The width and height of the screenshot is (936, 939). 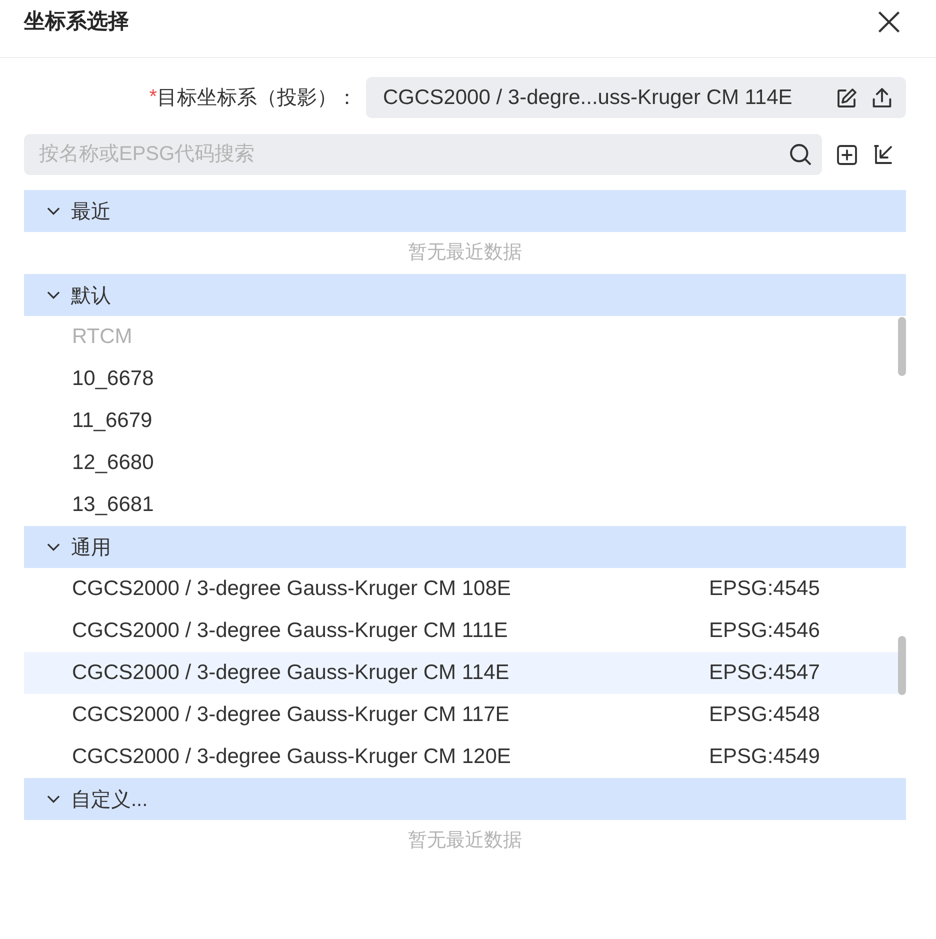 I want to click on group-header: 最近, so click(x=465, y=211).